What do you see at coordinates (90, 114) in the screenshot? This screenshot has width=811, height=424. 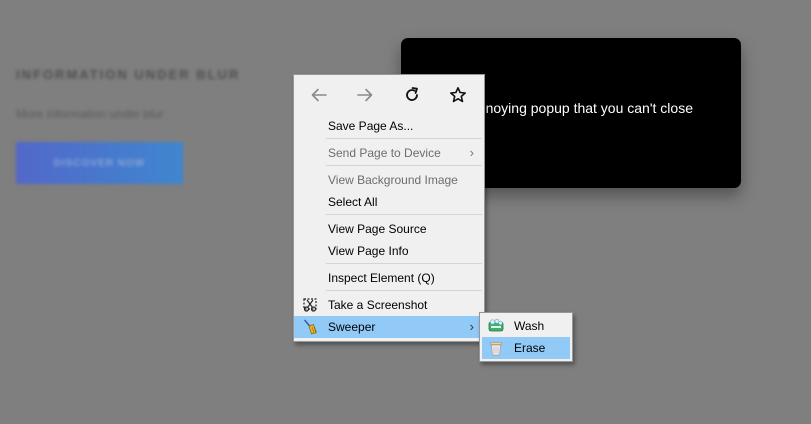 I see `page-subtext: More information under blur` at bounding box center [90, 114].